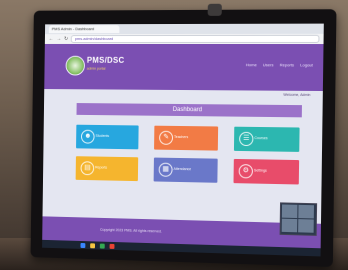  Describe the element at coordinates (102, 246) in the screenshot. I see `browser-icon` at that location.